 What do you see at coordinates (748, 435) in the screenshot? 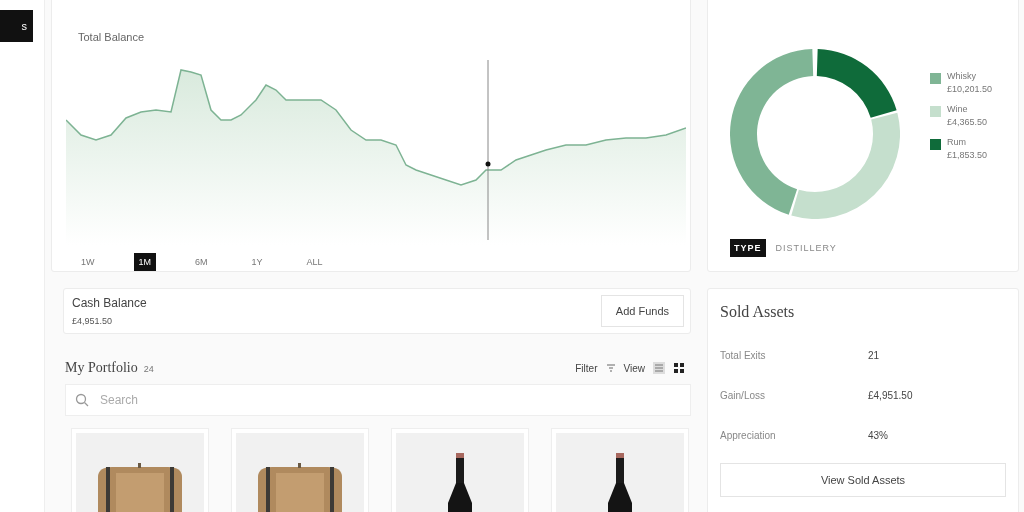
I see `stat-label: Appreciation` at bounding box center [748, 435].